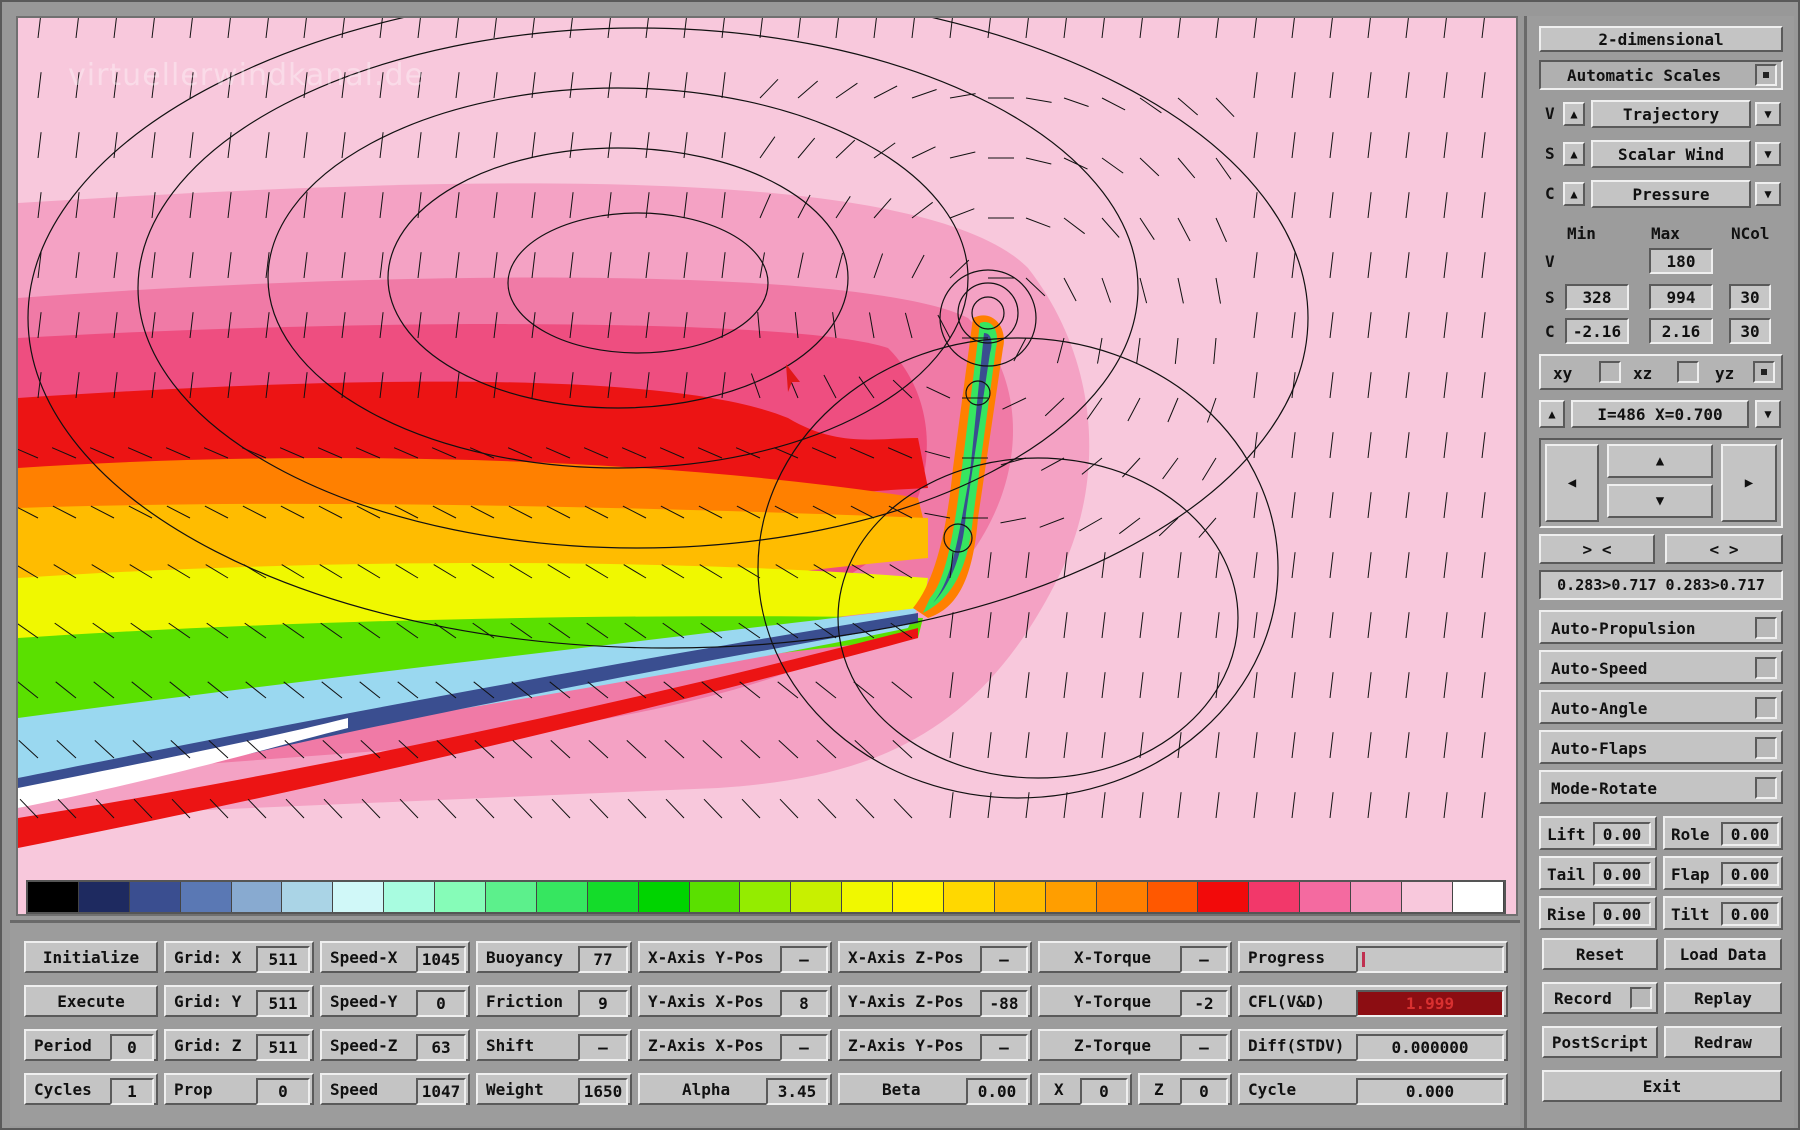 The height and width of the screenshot is (1130, 1800). Describe the element at coordinates (1643, 373) in the screenshot. I see `plane-xz-label: xz` at that location.